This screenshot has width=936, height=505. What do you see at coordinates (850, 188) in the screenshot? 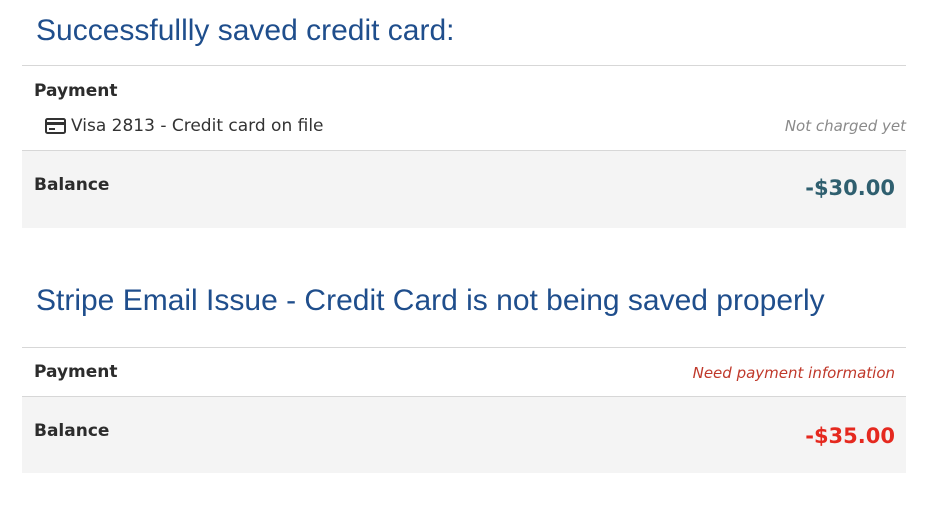
I see `balance-amount: -$30.00` at bounding box center [850, 188].